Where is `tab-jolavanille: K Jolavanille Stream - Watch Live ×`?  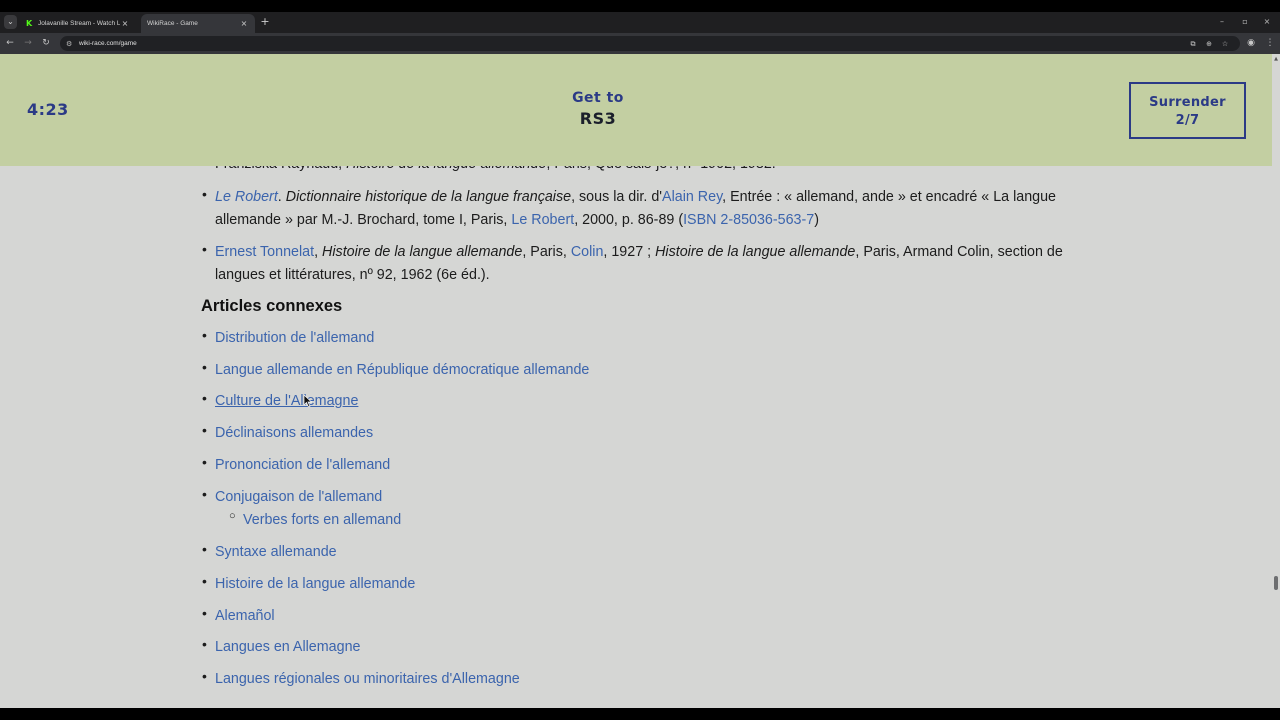
tab-jolavanille: K Jolavanille Stream - Watch Live × is located at coordinates (78, 23).